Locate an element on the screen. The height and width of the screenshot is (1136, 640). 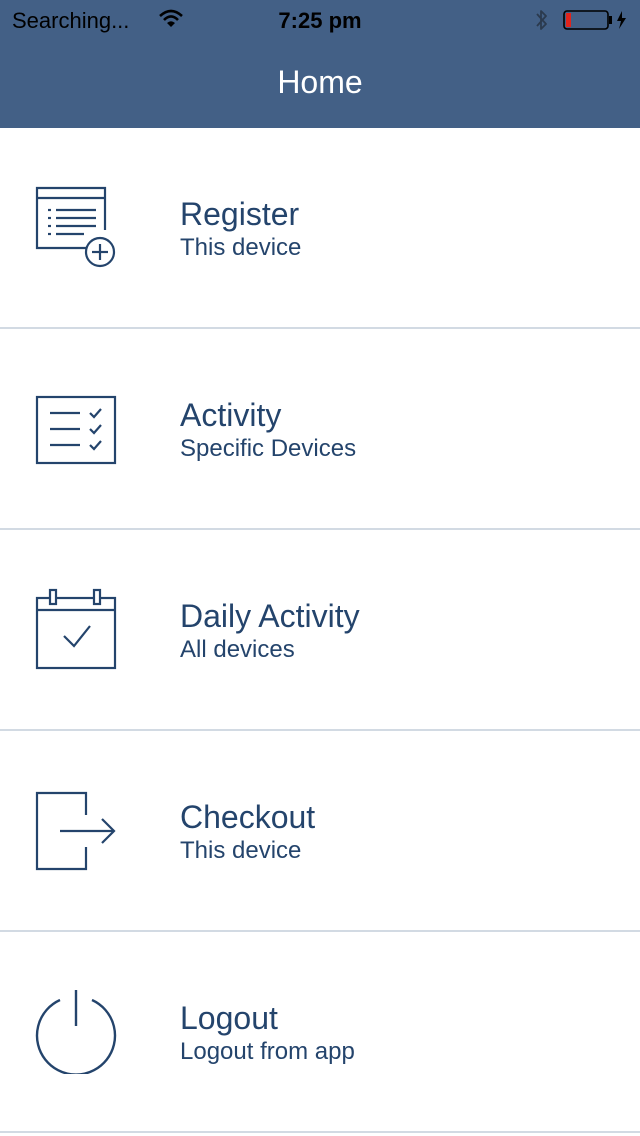
menu-item-title: Activity is located at coordinates (231, 415).